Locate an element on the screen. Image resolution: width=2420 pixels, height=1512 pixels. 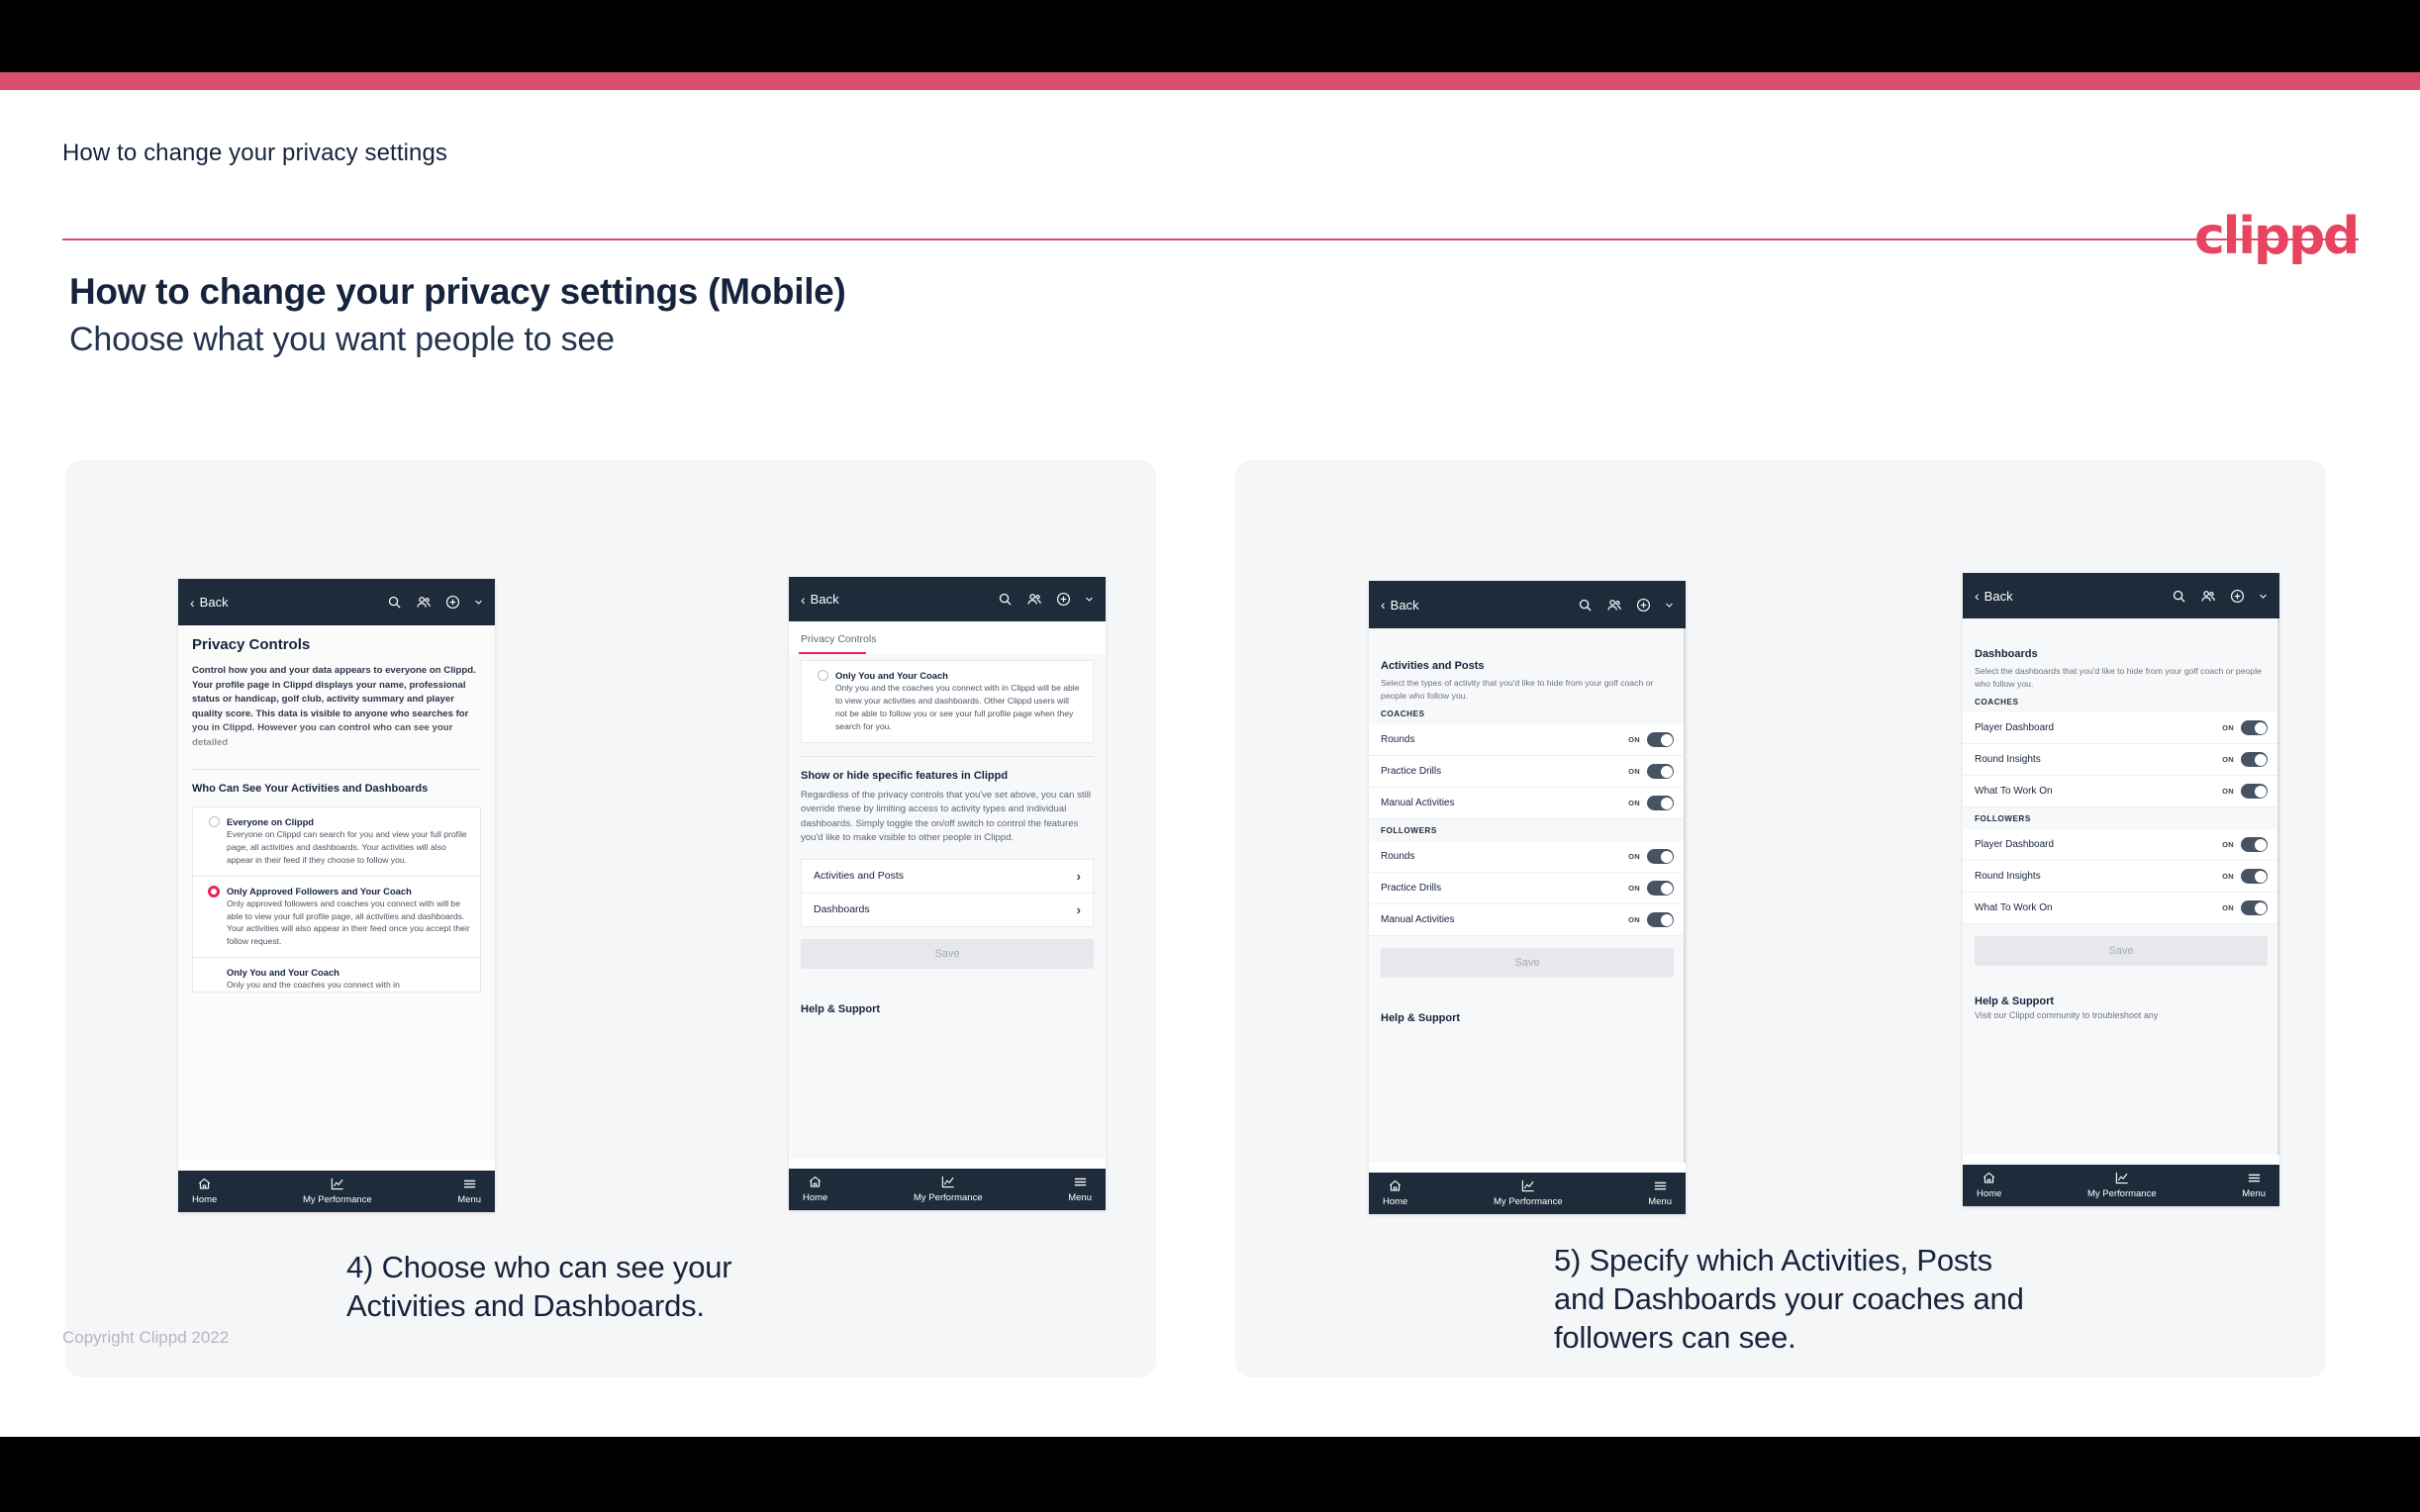
toggle-row-player-dashboard-followers: Player Dashboard ON is located at coordinates (2121, 846).